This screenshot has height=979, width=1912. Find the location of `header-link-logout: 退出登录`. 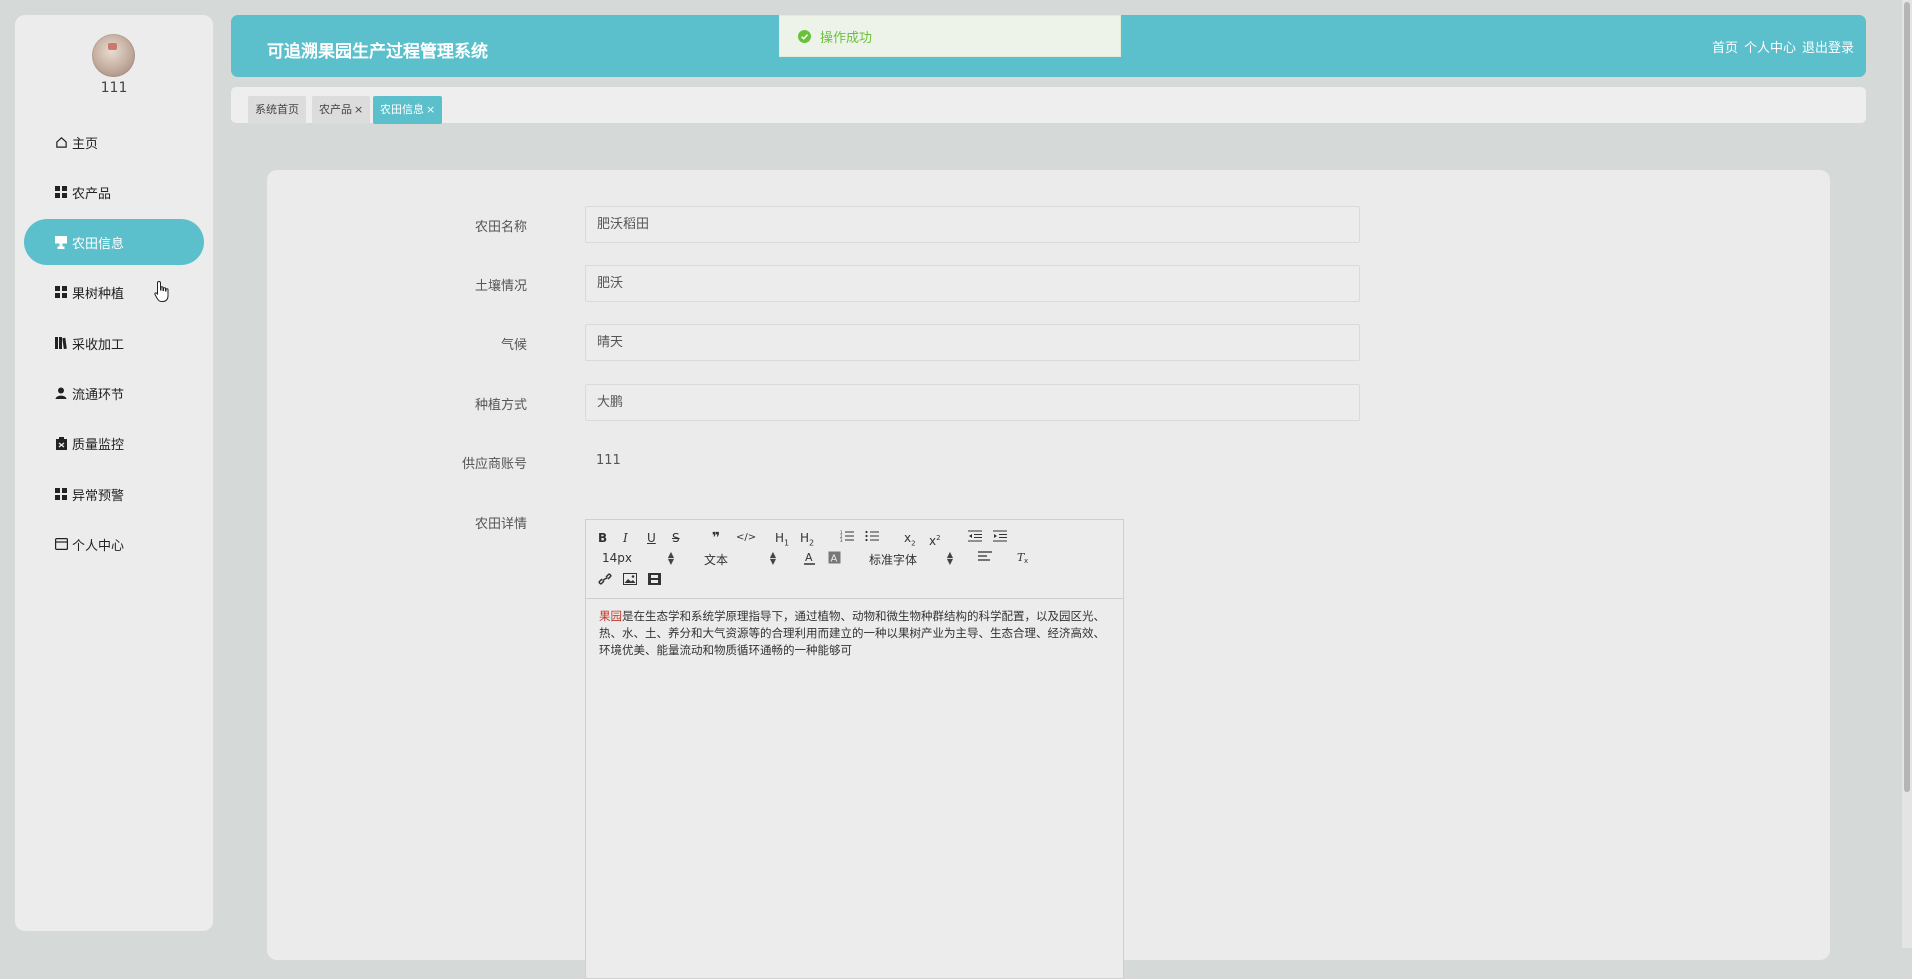

header-link-logout: 退出登录 is located at coordinates (1828, 46).